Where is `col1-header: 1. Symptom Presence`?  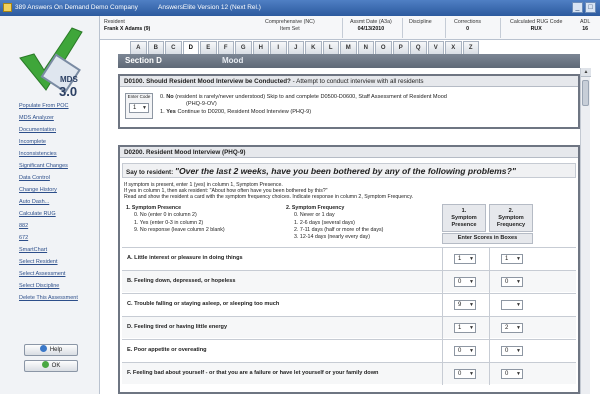
col1-header: 1. Symptom Presence is located at coordinates (464, 218).